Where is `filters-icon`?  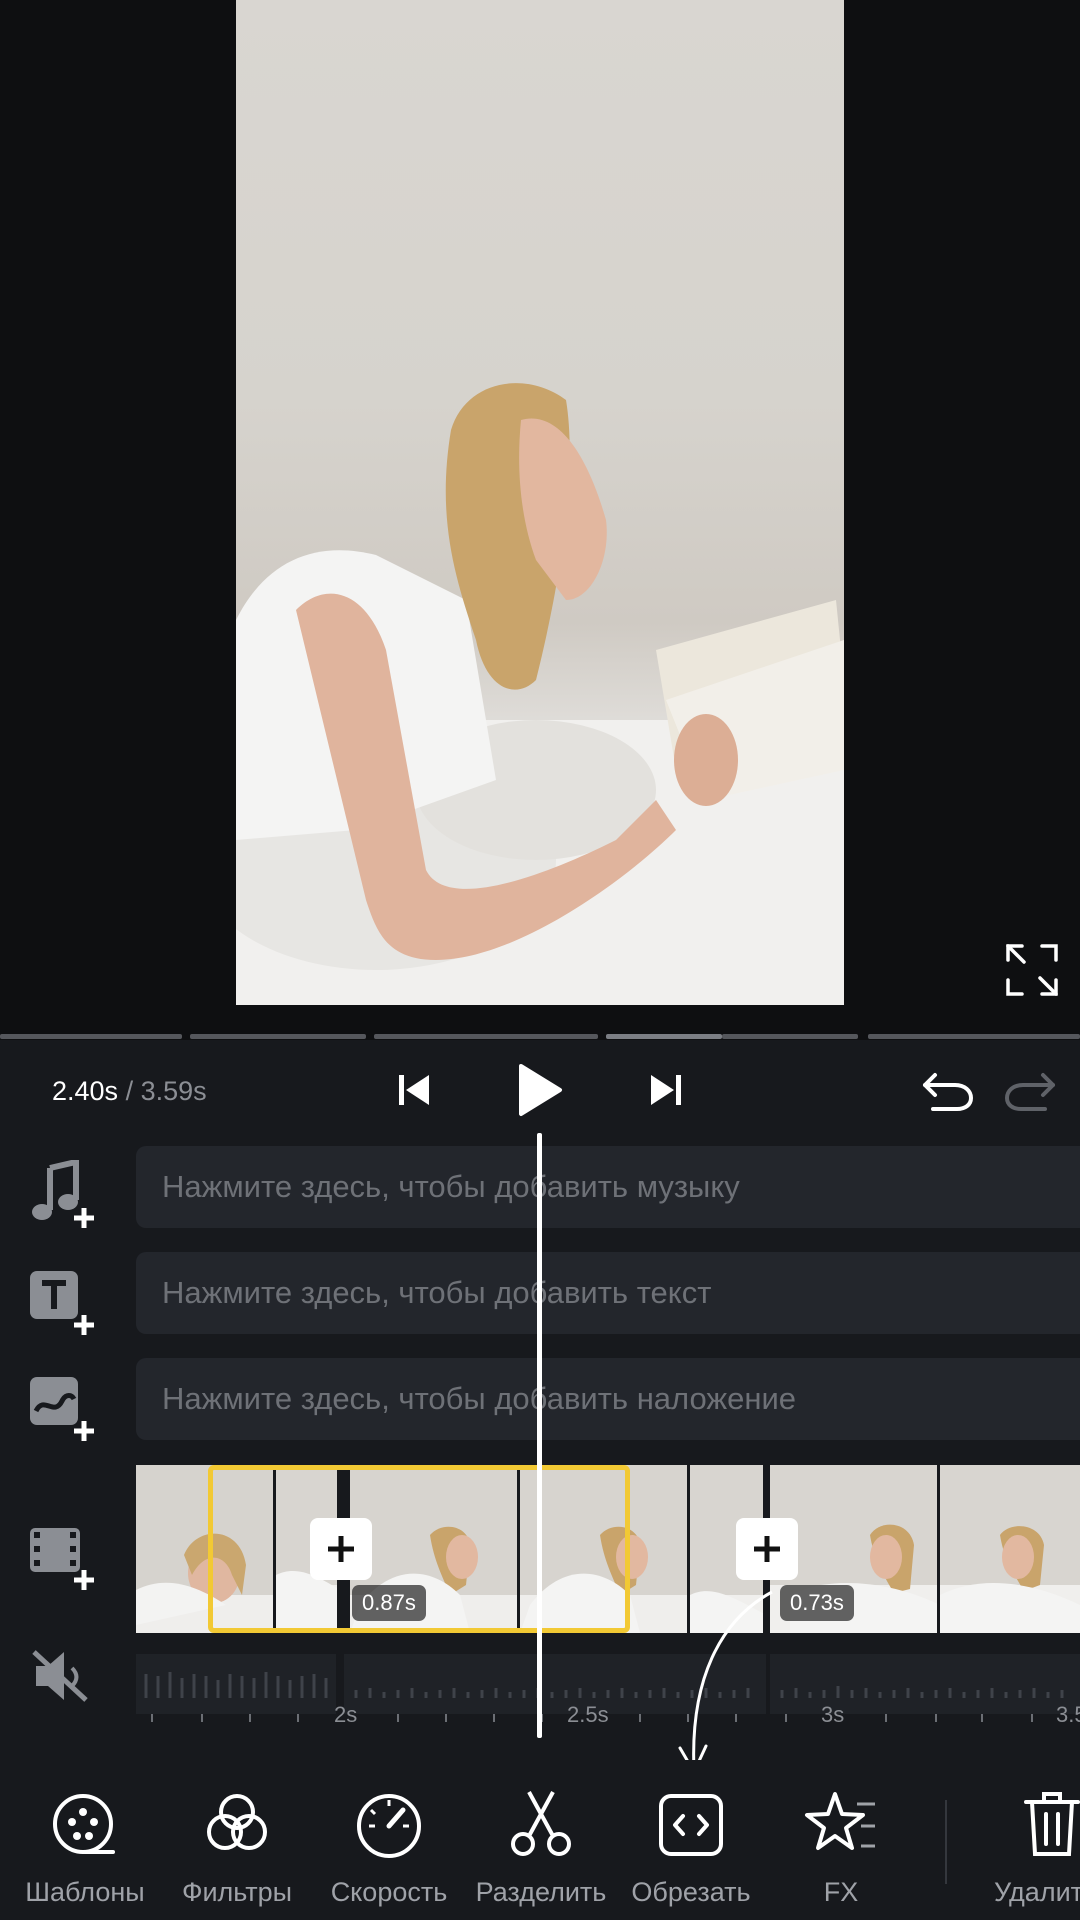
filters-icon is located at coordinates (237, 1822).